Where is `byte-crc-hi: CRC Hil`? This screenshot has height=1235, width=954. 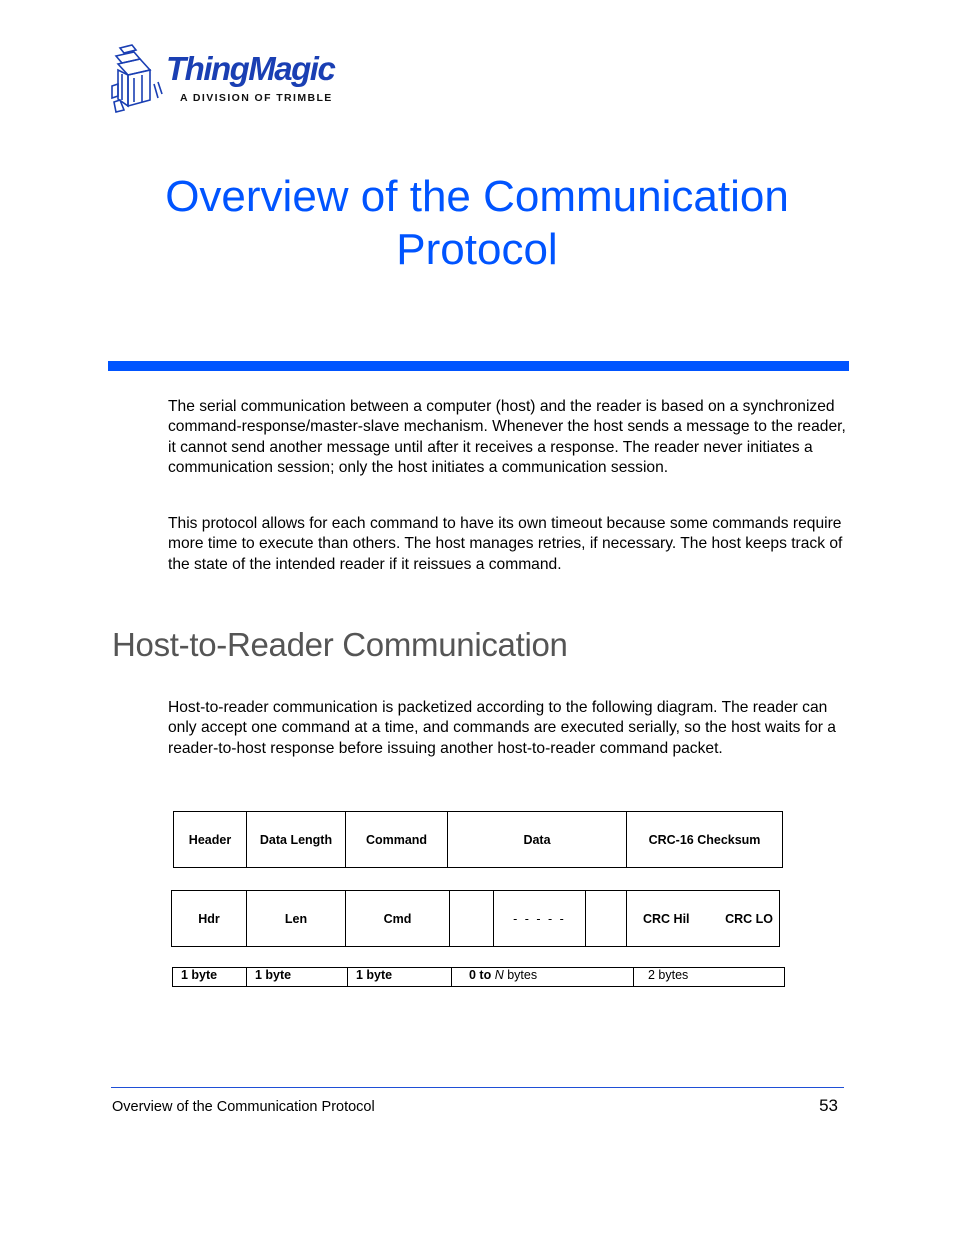
byte-crc-hi: CRC Hil is located at coordinates (666, 918).